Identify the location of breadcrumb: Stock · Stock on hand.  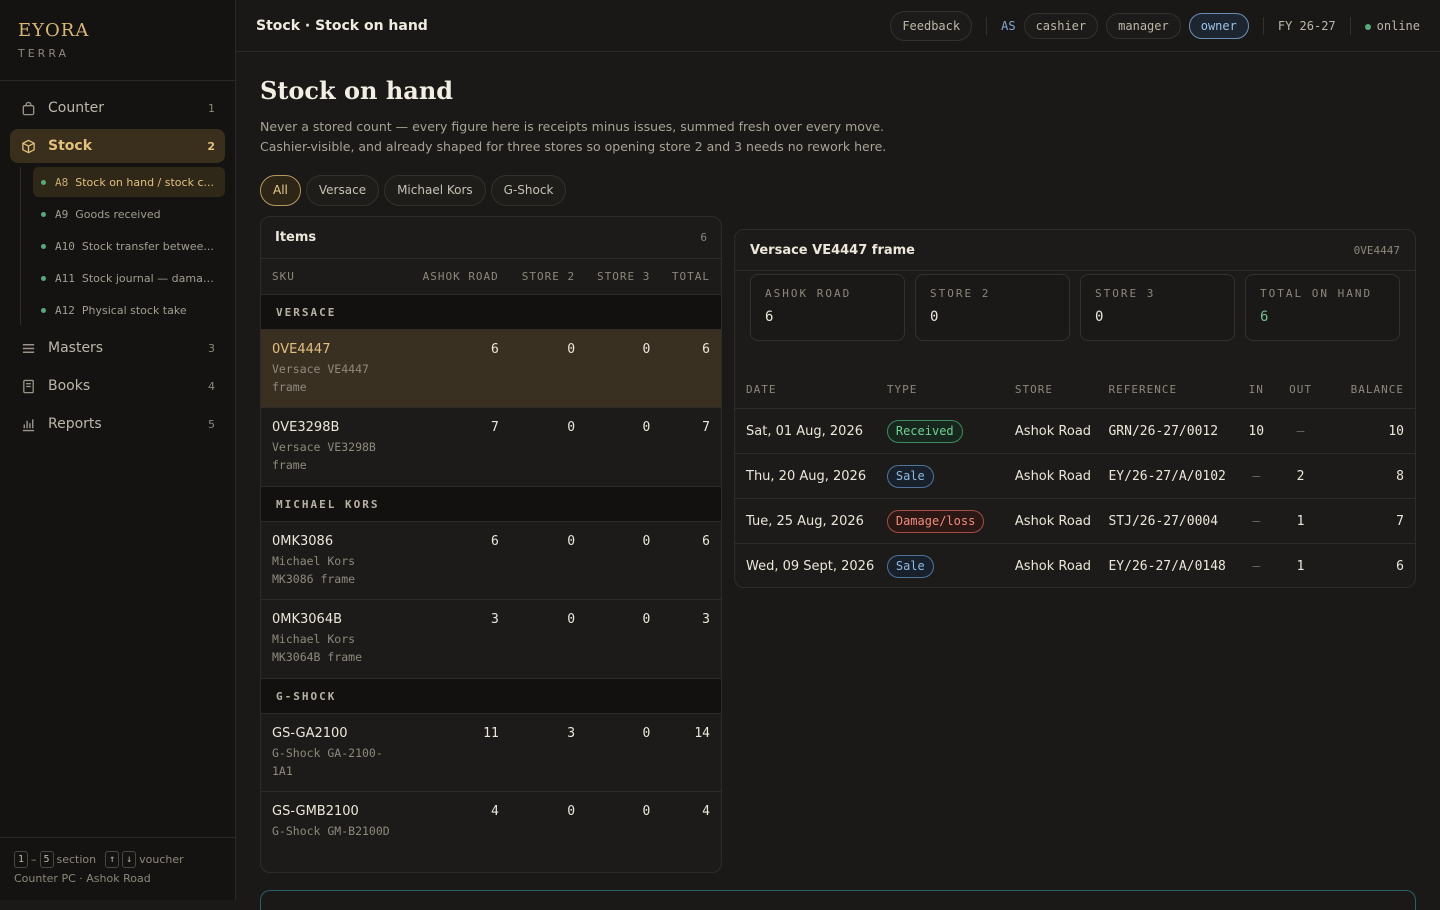
(342, 25).